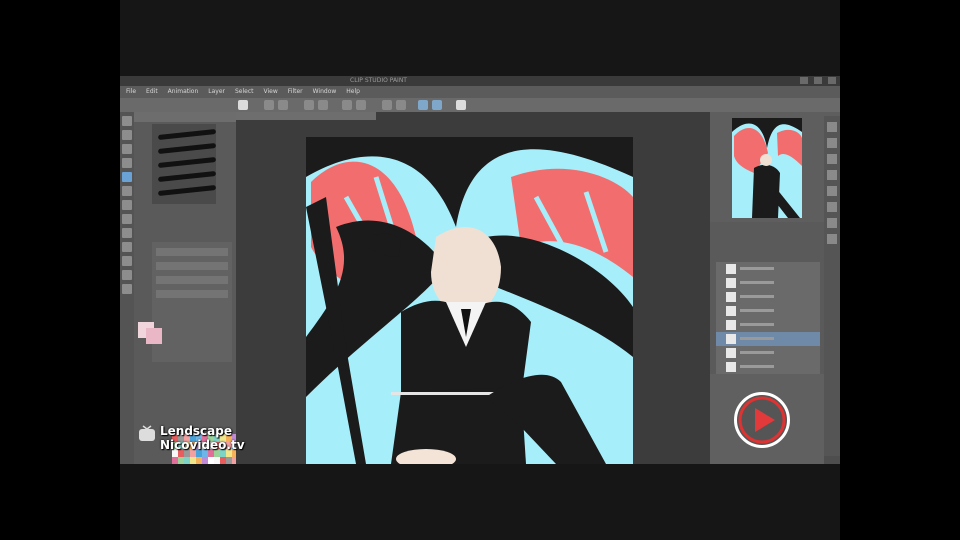 The image size is (960, 540). I want to click on brush-preset-list, so click(184, 164).